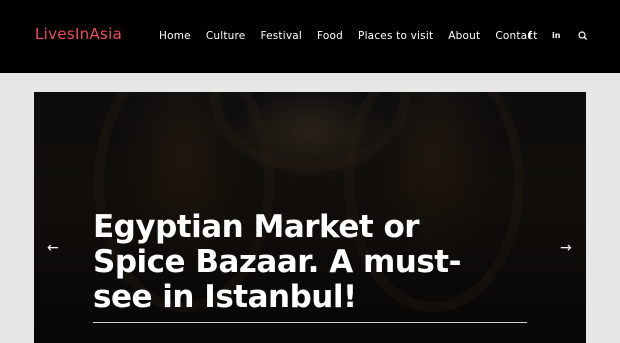 Image resolution: width=620 pixels, height=343 pixels. Describe the element at coordinates (395, 36) in the screenshot. I see `nav-item-places-to-visit: Places to visit` at that location.